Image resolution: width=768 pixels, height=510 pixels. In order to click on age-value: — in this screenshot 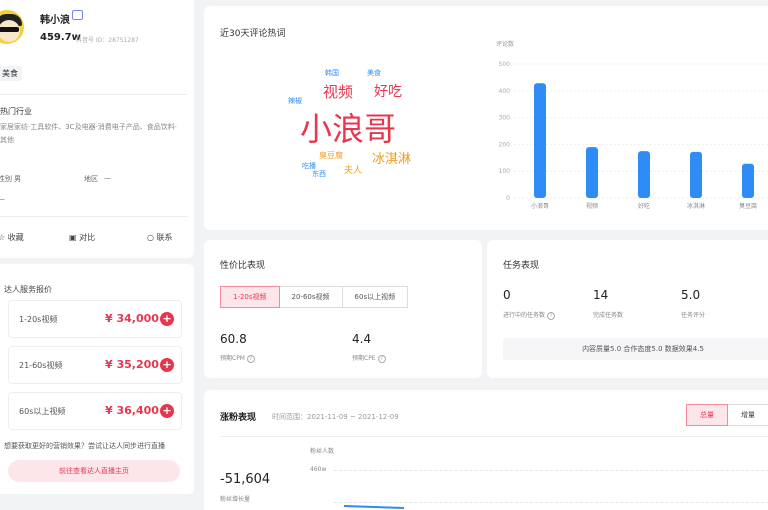, I will do `click(2, 199)`.